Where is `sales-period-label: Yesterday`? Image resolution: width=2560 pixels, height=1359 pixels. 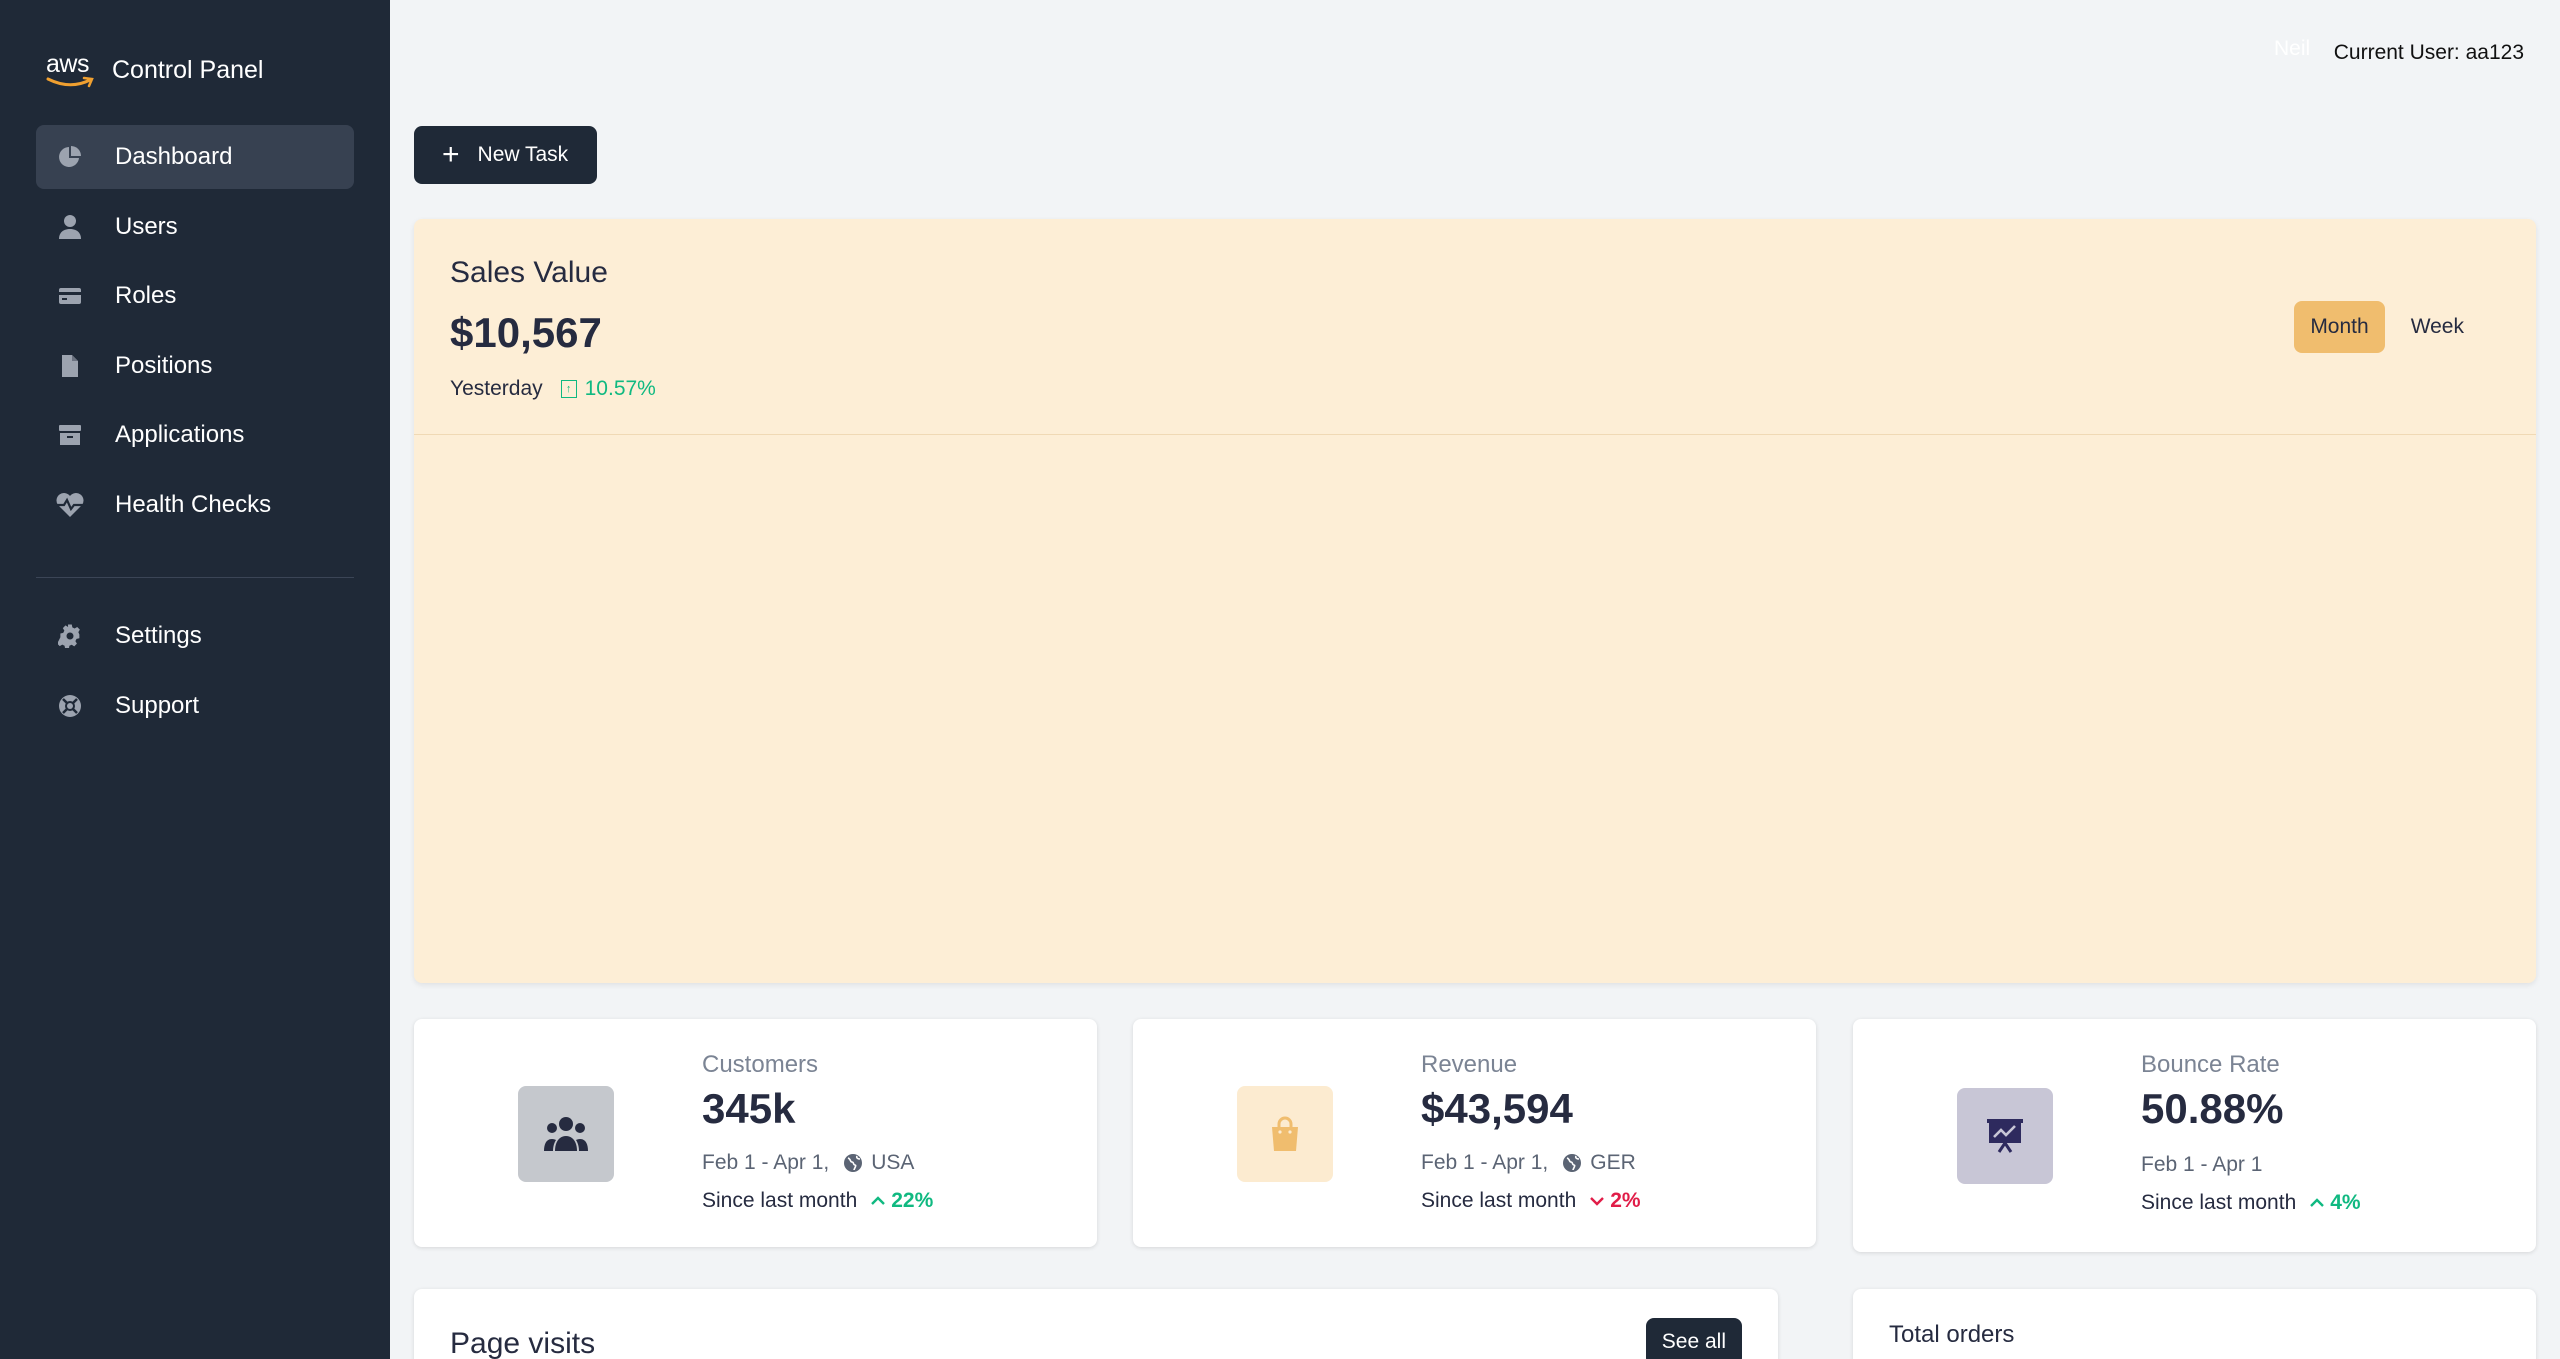 sales-period-label: Yesterday is located at coordinates (496, 388).